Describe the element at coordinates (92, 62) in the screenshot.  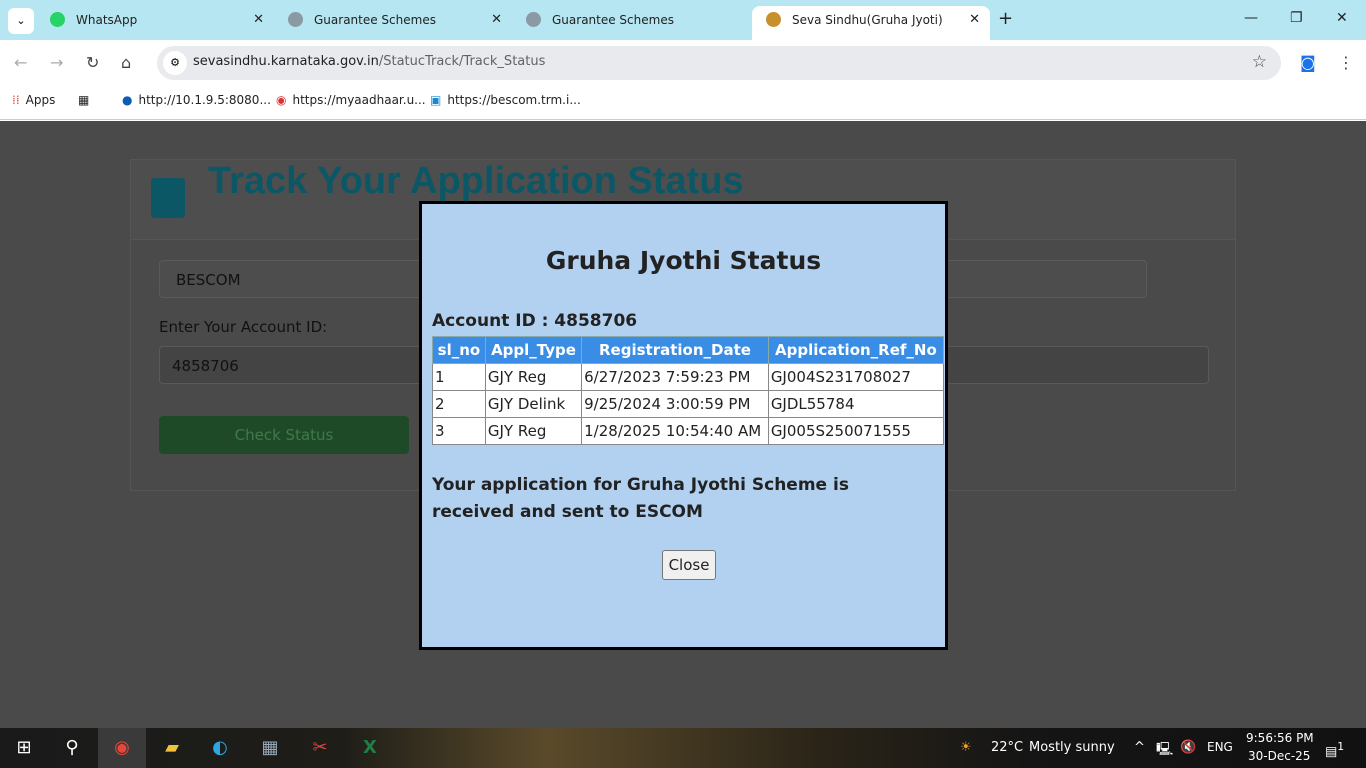
I see `reload-button: ↻` at that location.